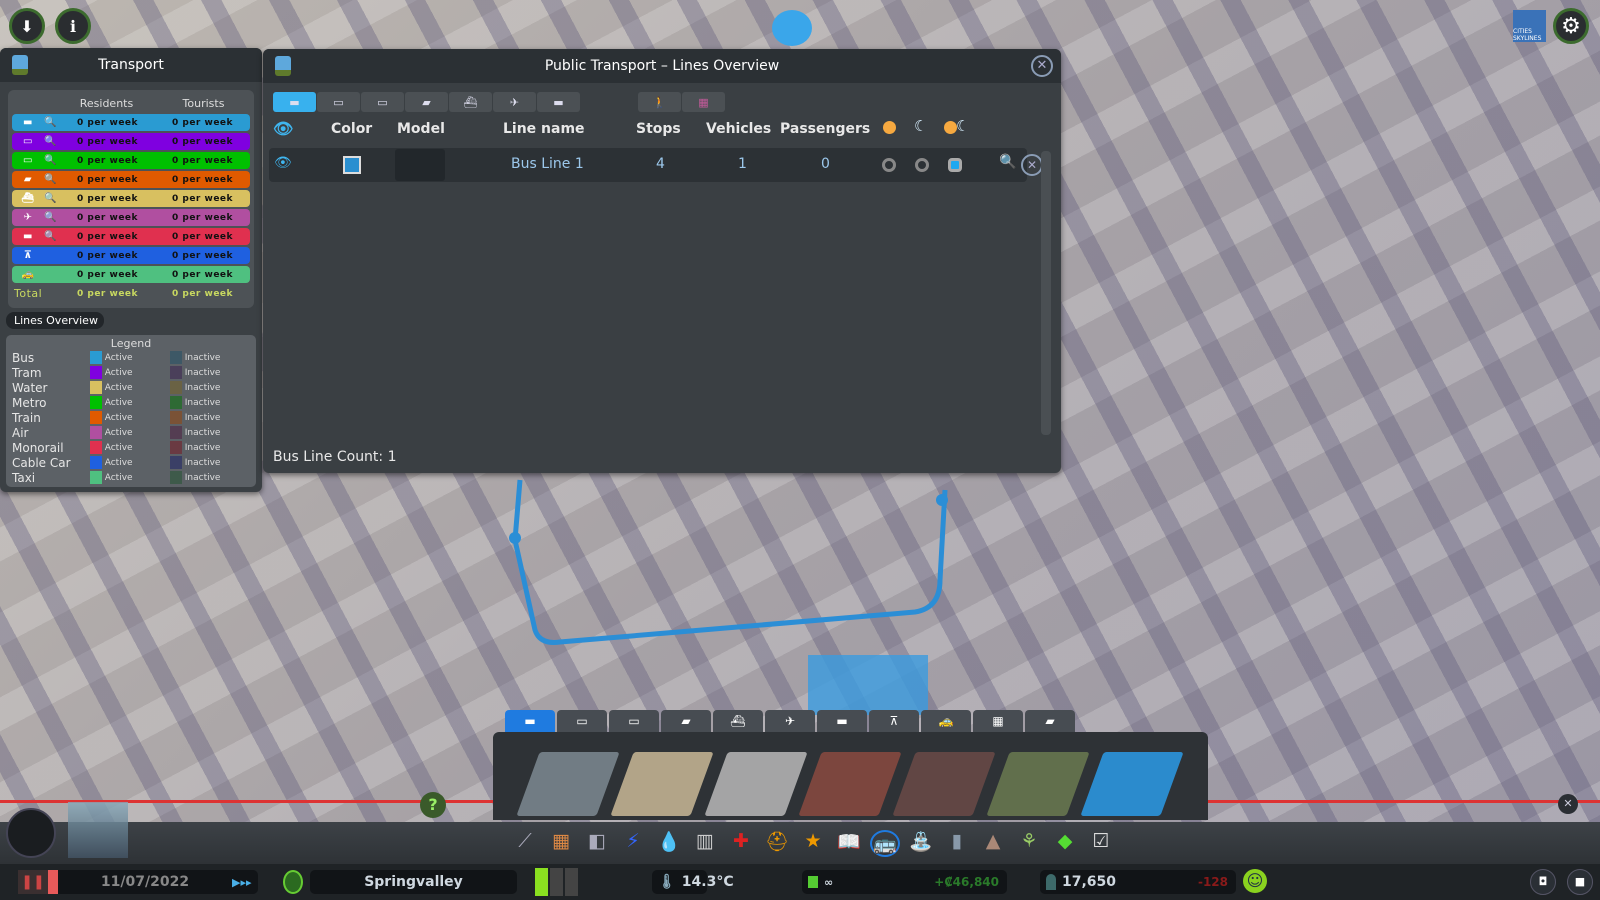  I want to click on legend-row: Water Active Inactive, so click(131, 387).